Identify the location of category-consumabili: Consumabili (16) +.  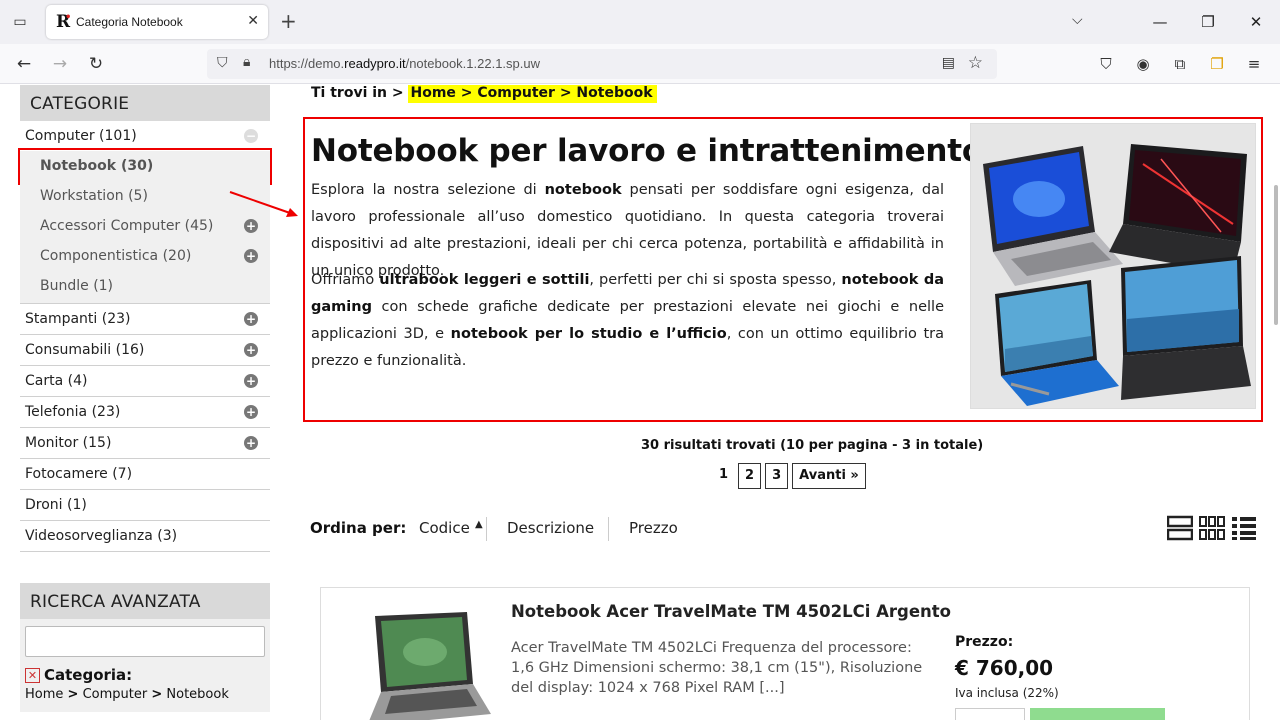
(145, 350).